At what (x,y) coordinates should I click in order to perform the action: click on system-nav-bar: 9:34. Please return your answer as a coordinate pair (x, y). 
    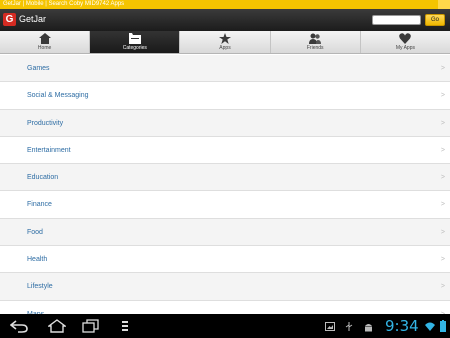
    Looking at the image, I should click on (225, 326).